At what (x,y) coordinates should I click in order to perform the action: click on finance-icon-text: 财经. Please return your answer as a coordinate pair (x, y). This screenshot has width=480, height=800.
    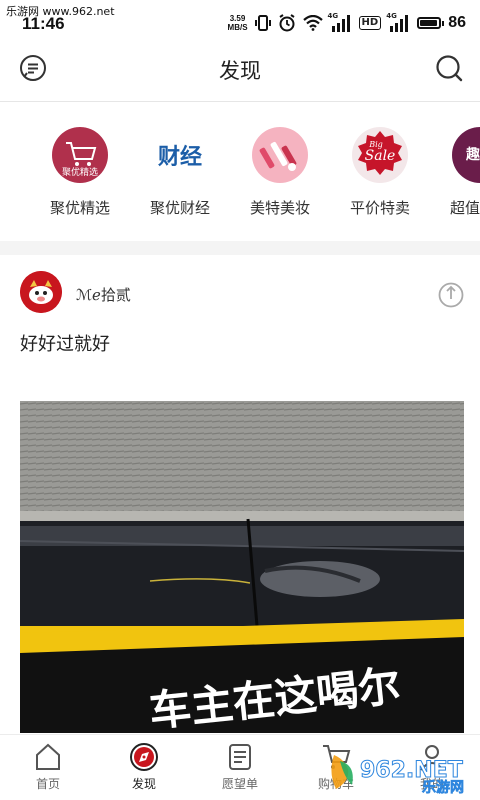
    Looking at the image, I should click on (179, 157).